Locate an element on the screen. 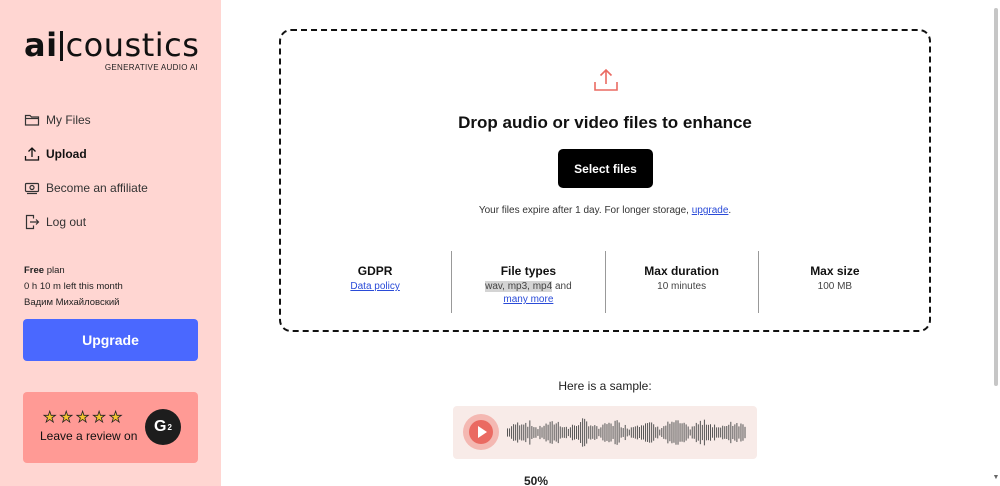 Image resolution: width=1000 pixels, height=486 pixels. waveform is located at coordinates (627, 432).